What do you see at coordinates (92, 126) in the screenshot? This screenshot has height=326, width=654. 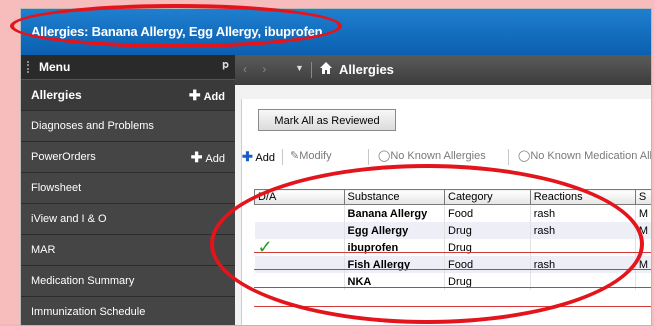 I see `sidebar-item-label: Diagnoses and Problems` at bounding box center [92, 126].